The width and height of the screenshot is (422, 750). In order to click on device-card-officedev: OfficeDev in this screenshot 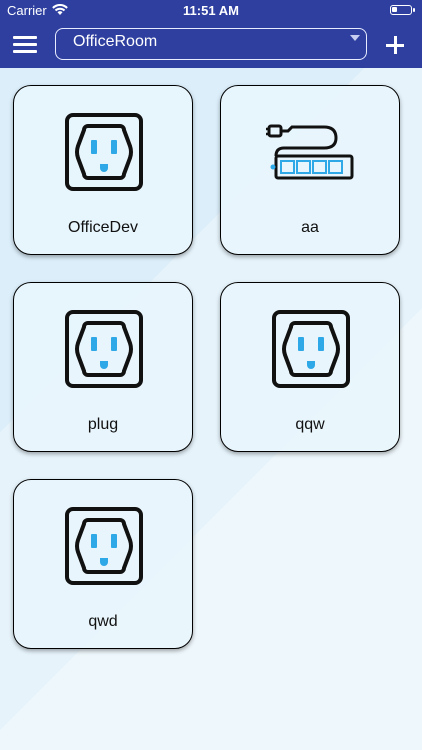, I will do `click(103, 170)`.